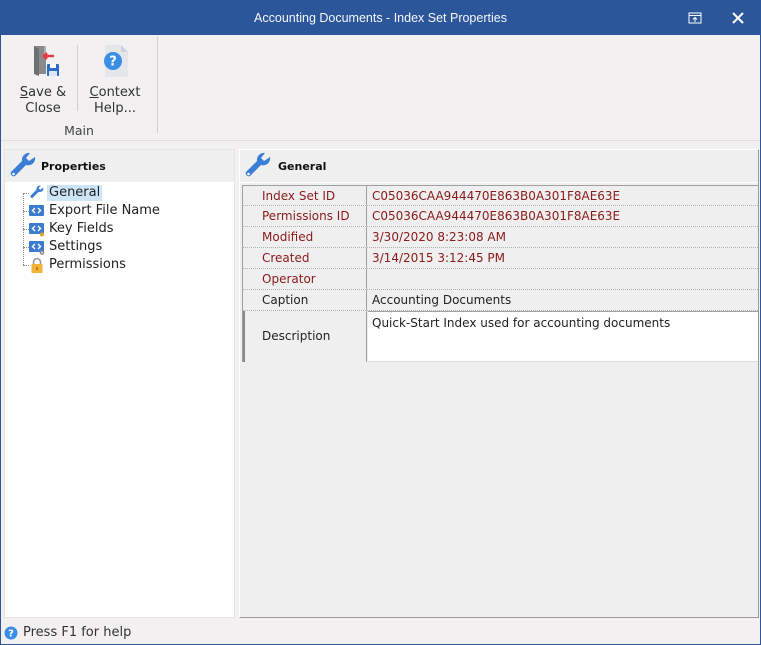 This screenshot has width=761, height=645. What do you see at coordinates (563, 279) in the screenshot?
I see `property-value` at bounding box center [563, 279].